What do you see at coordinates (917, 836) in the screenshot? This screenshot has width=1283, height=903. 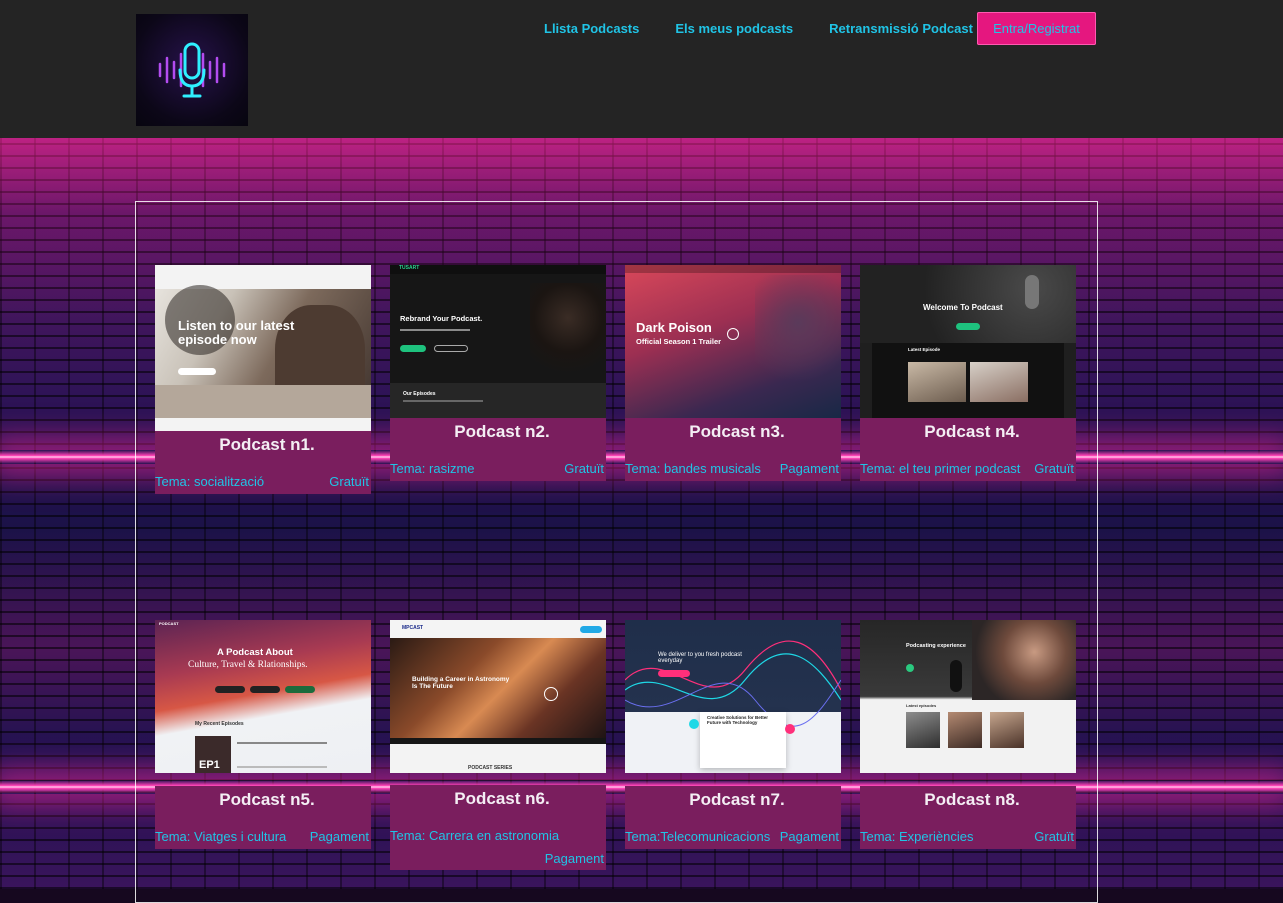 I see `podcast-topic: Tema: Experiències` at bounding box center [917, 836].